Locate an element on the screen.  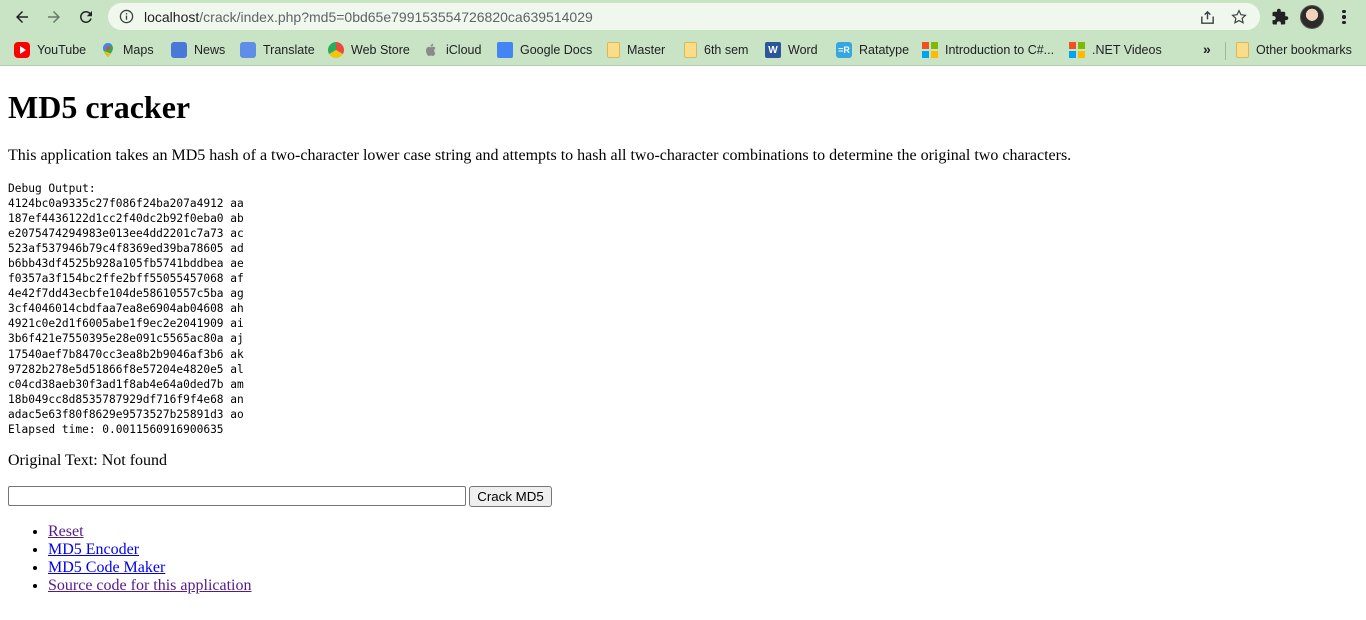
bookmark-icloud: iCloud is located at coordinates (452, 50).